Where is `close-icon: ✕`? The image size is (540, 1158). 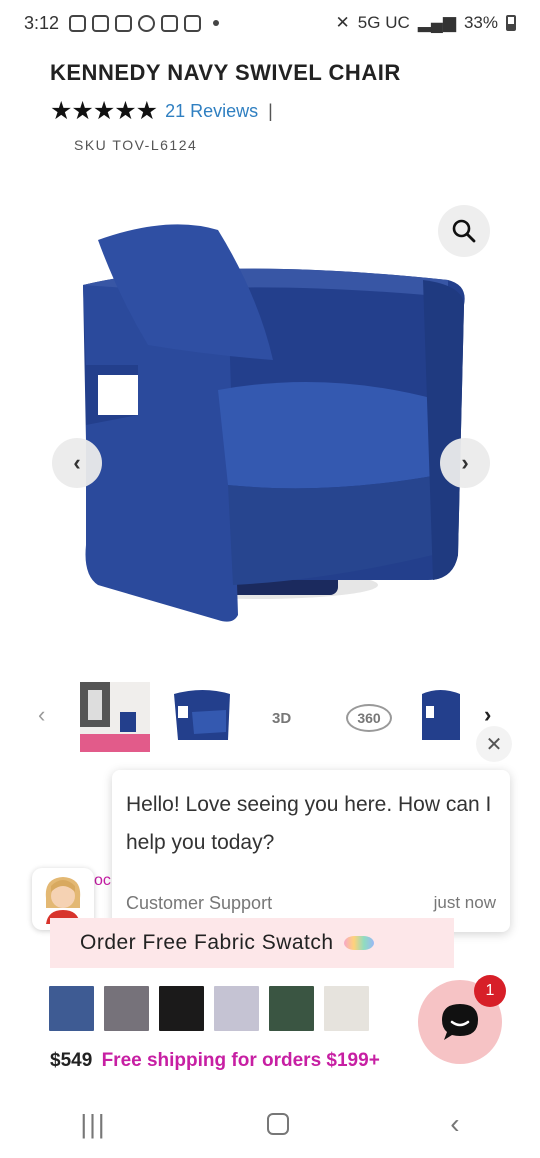 close-icon: ✕ is located at coordinates (494, 744).